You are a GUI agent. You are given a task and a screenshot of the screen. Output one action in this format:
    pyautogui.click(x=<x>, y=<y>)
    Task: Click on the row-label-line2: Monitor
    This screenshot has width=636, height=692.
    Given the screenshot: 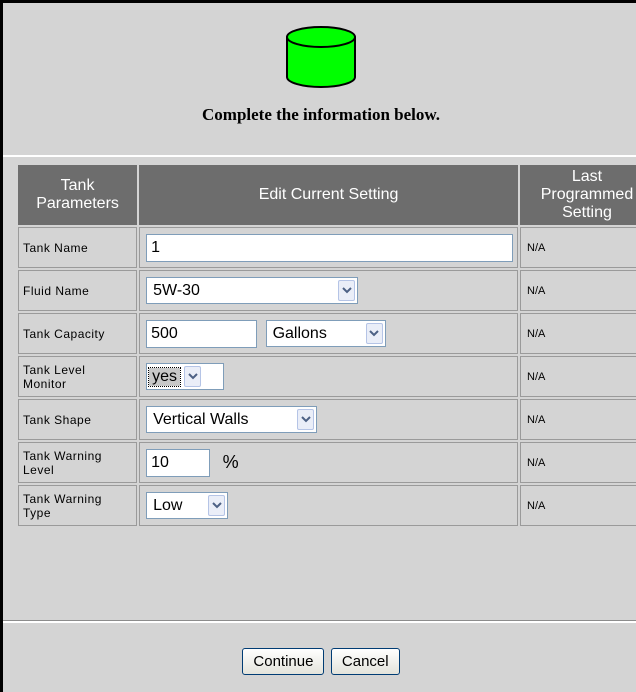 What is the action you would take?
    pyautogui.click(x=45, y=383)
    